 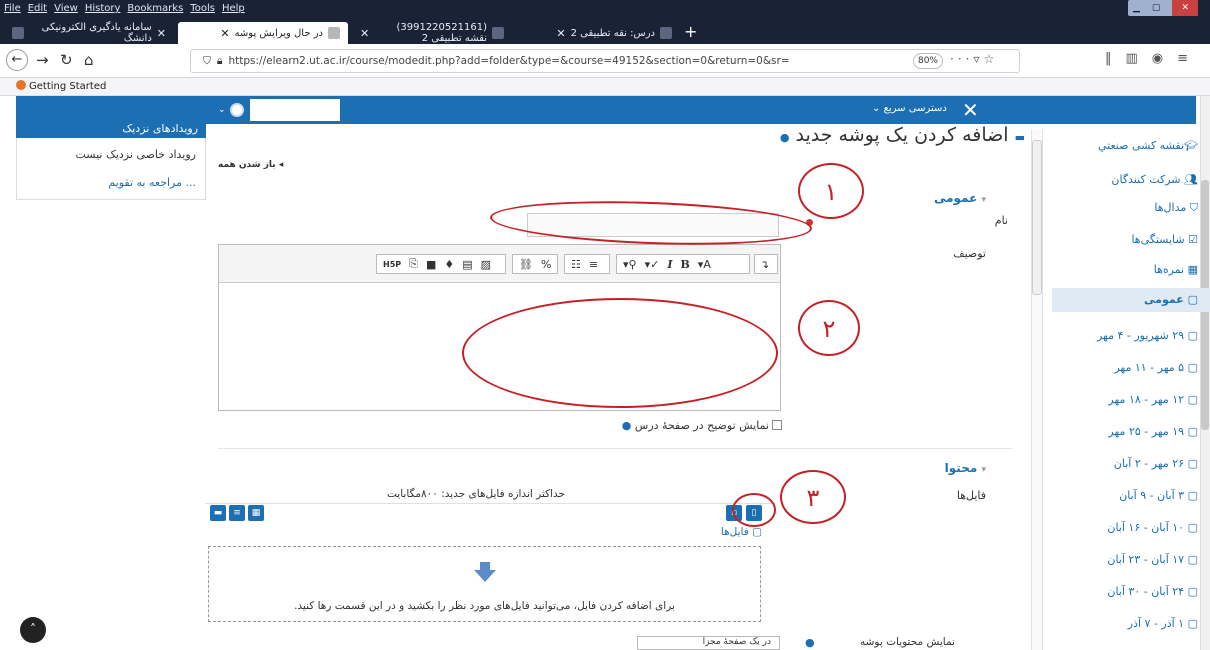 What do you see at coordinates (983, 470) in the screenshot?
I see `collapse-icon: ▾` at bounding box center [983, 470].